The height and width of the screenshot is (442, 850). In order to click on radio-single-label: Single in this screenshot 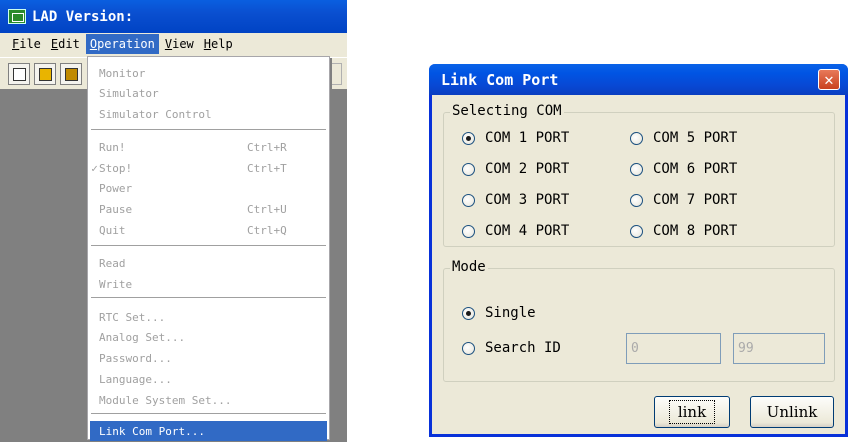, I will do `click(510, 313)`.